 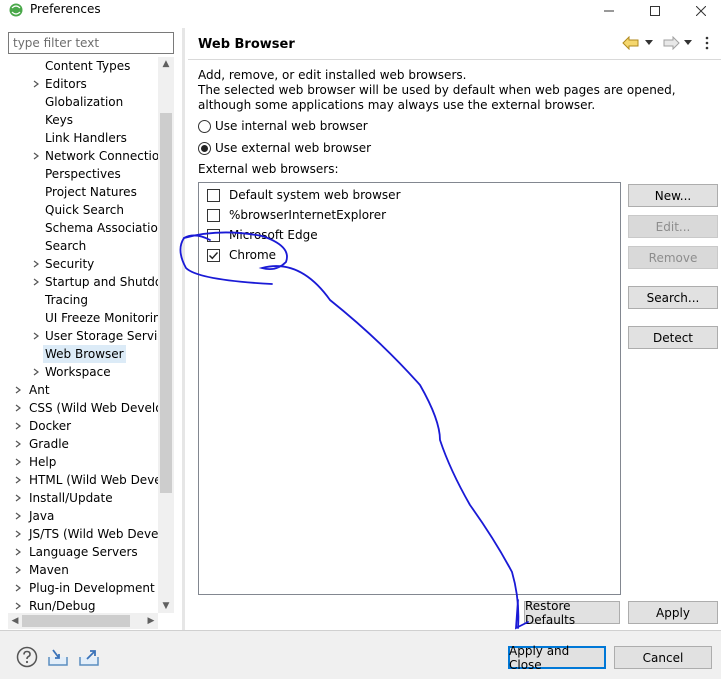 I want to click on radio-internal-browser: Use internal web browser, so click(x=283, y=126).